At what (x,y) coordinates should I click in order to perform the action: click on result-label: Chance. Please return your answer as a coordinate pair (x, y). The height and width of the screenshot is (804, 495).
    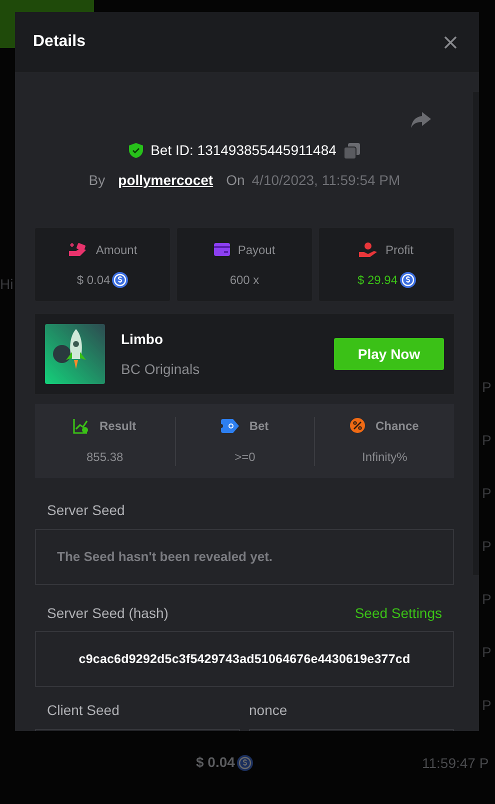
    Looking at the image, I should click on (397, 426).